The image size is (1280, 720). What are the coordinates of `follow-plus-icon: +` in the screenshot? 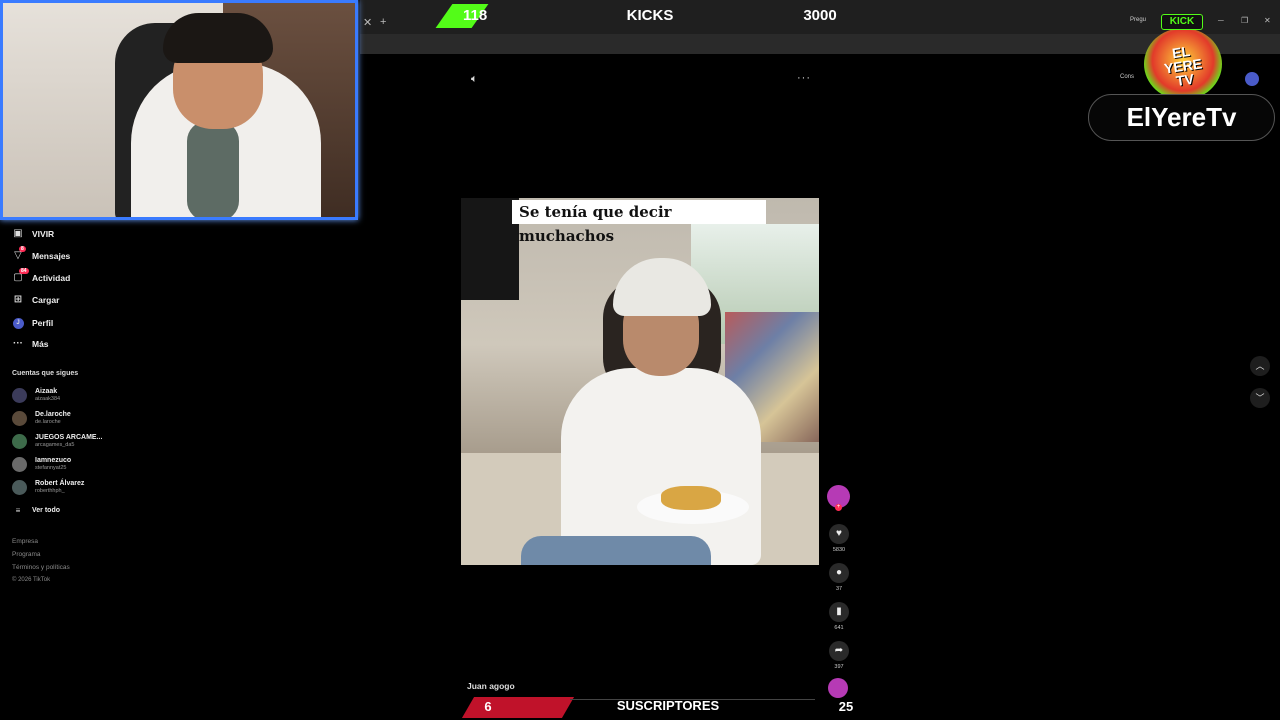 It's located at (838, 507).